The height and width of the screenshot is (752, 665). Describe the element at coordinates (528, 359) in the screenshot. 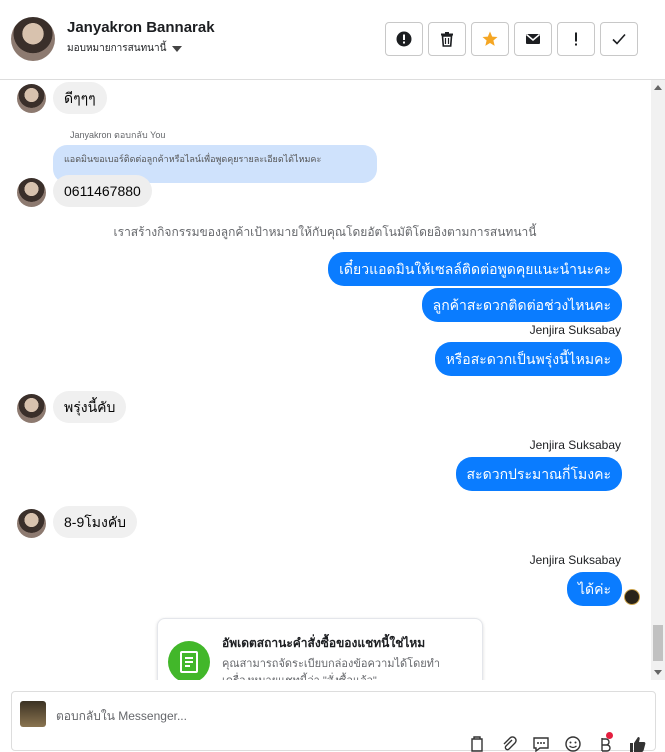

I see `outgoing-message: หรือสะดวกเป็นพรุ่งนี้ไหมคะ` at that location.